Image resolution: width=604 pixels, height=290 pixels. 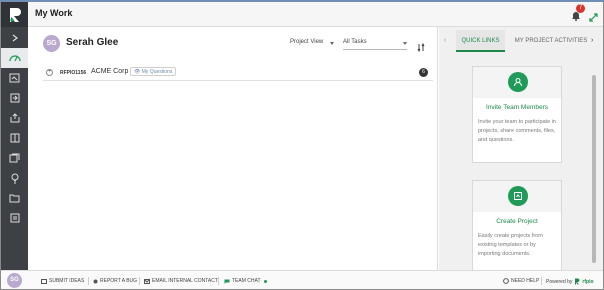 What do you see at coordinates (14, 138) in the screenshot?
I see `book-icon` at bounding box center [14, 138].